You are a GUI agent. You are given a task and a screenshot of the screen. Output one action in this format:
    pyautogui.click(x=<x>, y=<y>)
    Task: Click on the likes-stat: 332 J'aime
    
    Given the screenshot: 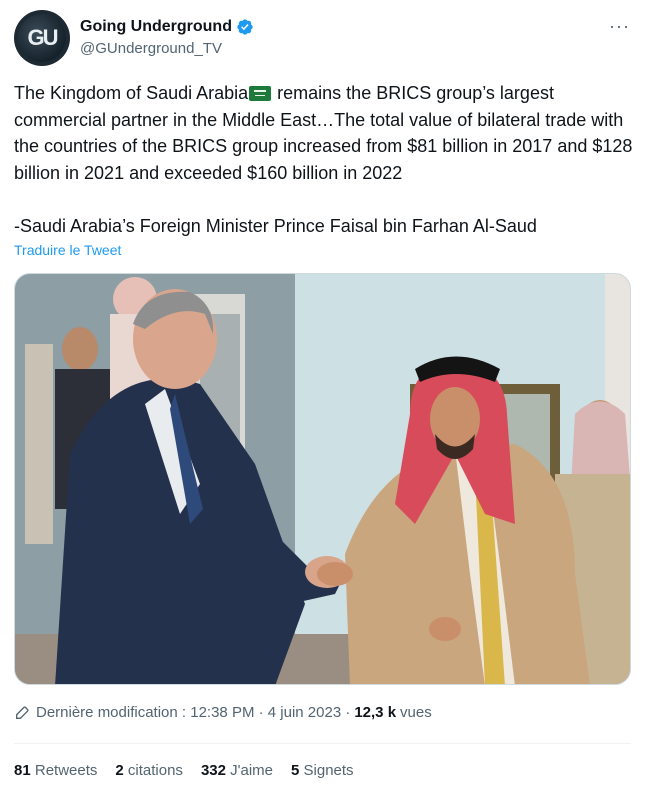 What is the action you would take?
    pyautogui.click(x=237, y=770)
    